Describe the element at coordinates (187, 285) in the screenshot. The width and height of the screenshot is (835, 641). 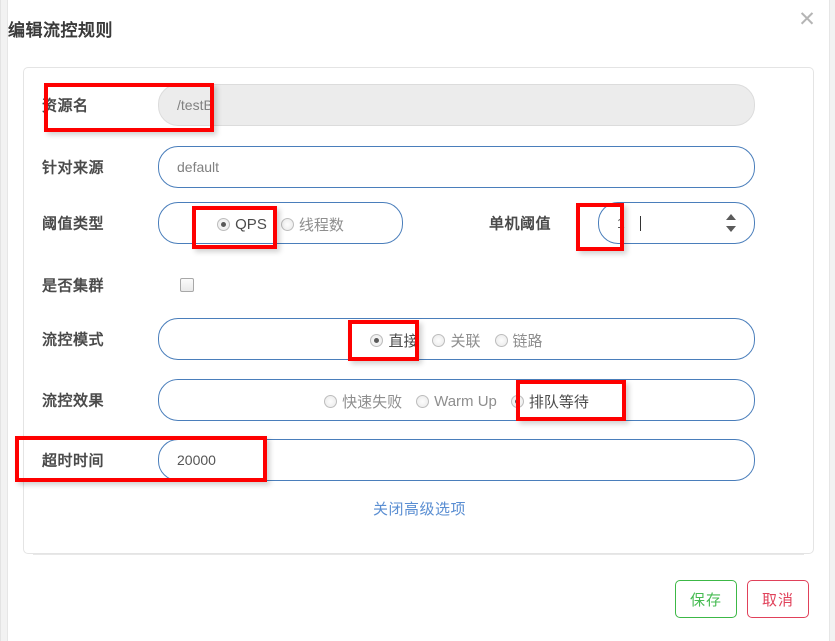
I see `cluster-checkbox` at that location.